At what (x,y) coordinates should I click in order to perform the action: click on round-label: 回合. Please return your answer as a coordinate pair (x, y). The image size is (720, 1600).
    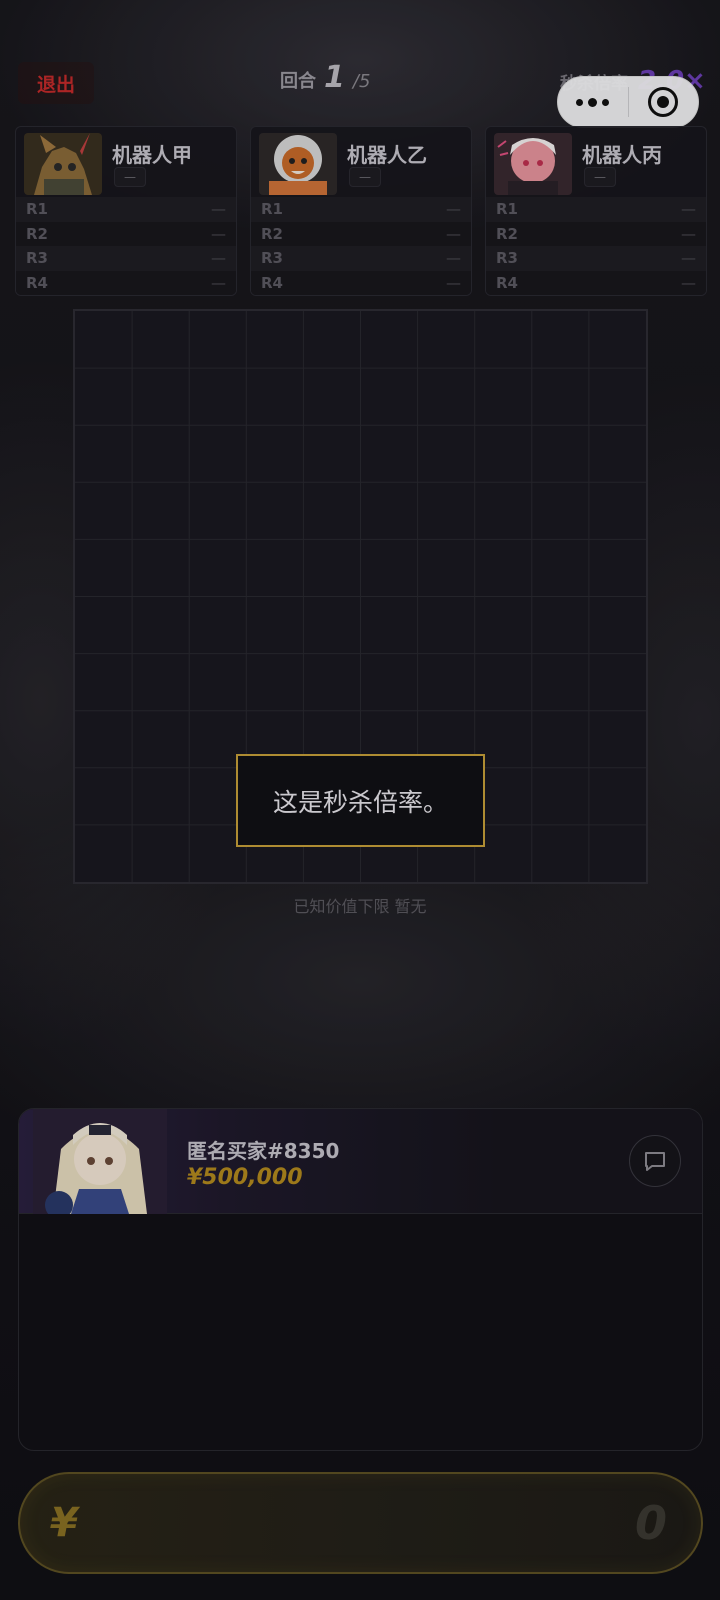
    Looking at the image, I should click on (298, 81).